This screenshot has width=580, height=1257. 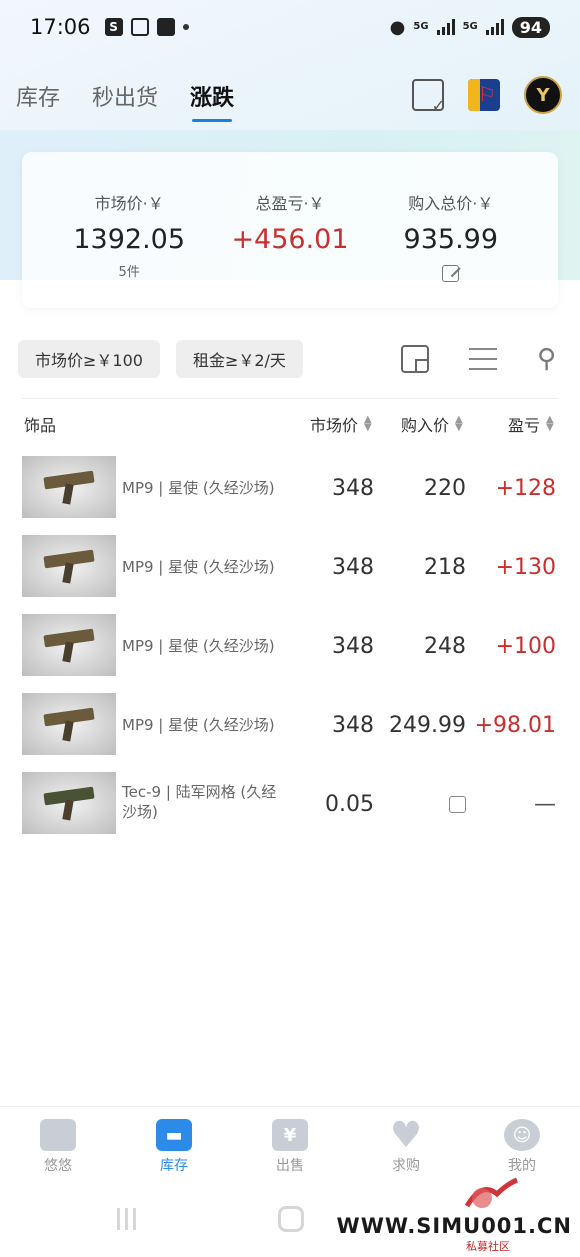 What do you see at coordinates (445, 646) in the screenshot?
I see `cost-price: 248` at bounding box center [445, 646].